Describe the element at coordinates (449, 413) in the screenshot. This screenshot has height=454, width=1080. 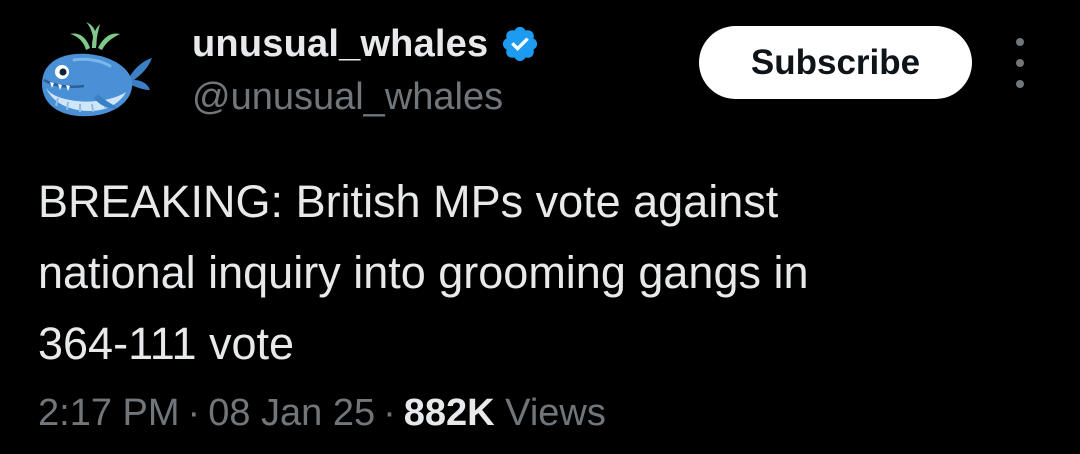
I see `views-count: 882K` at that location.